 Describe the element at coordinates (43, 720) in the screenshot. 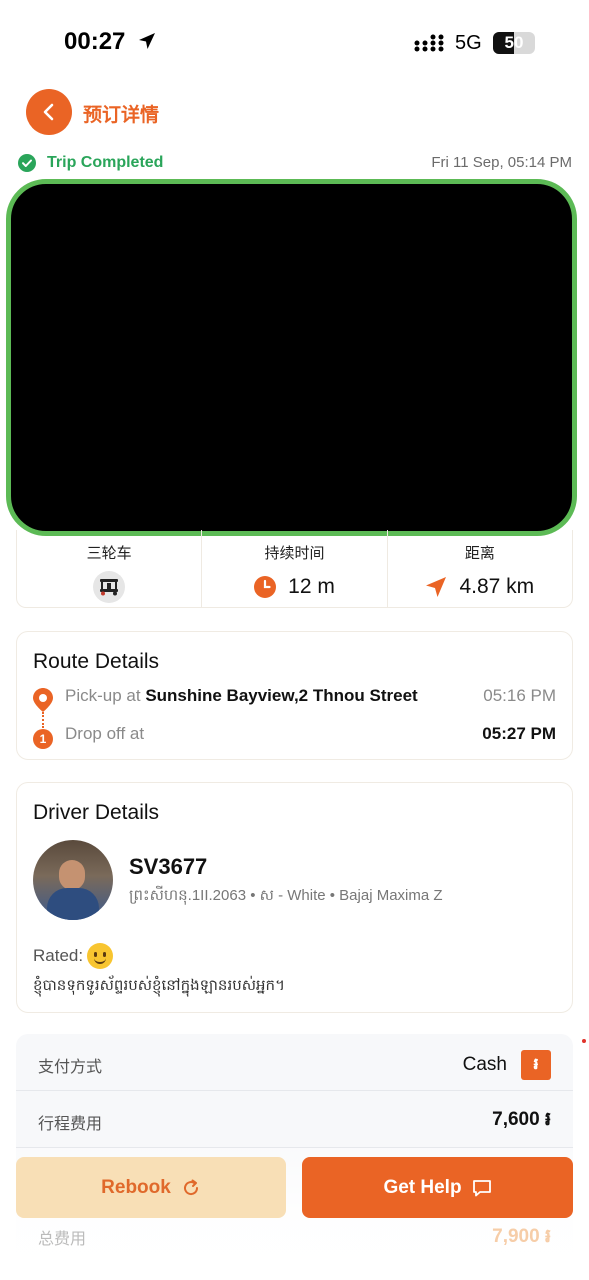

I see `route-connector` at that location.